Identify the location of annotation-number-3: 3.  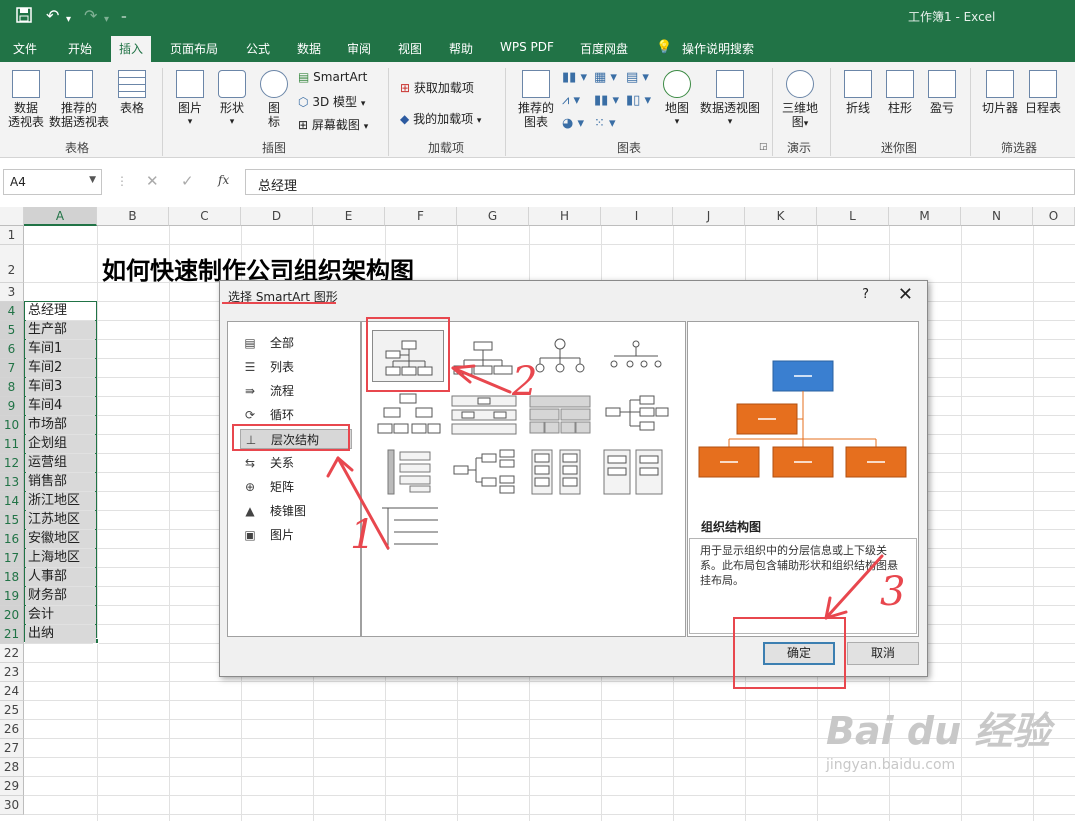
(892, 592).